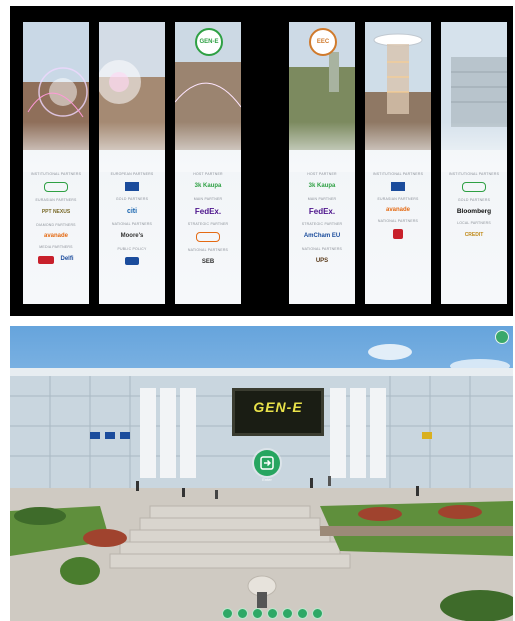  Describe the element at coordinates (66, 259) in the screenshot. I see `sponsor-logo: Delfi` at that location.